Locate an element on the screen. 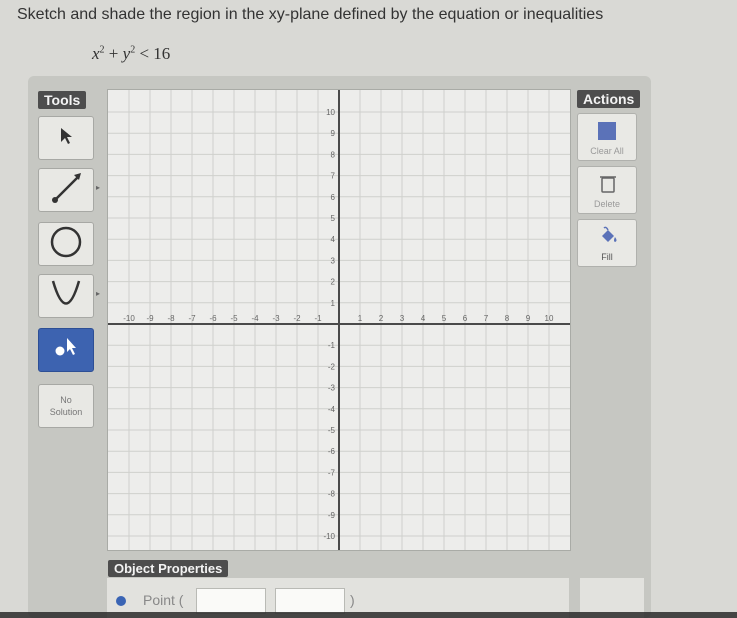 The height and width of the screenshot is (618, 737). x-tick-label: 8 is located at coordinates (507, 318).